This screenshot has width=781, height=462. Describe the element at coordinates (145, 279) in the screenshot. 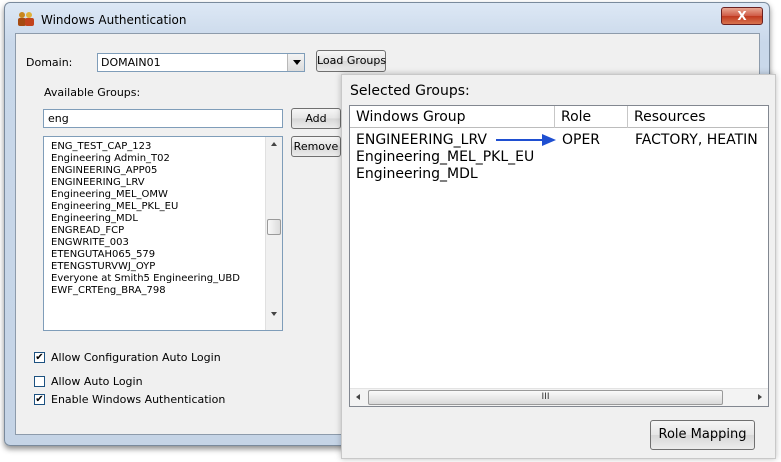

I see `list-item: Everyone at Smith5 Engineering_UBD` at that location.